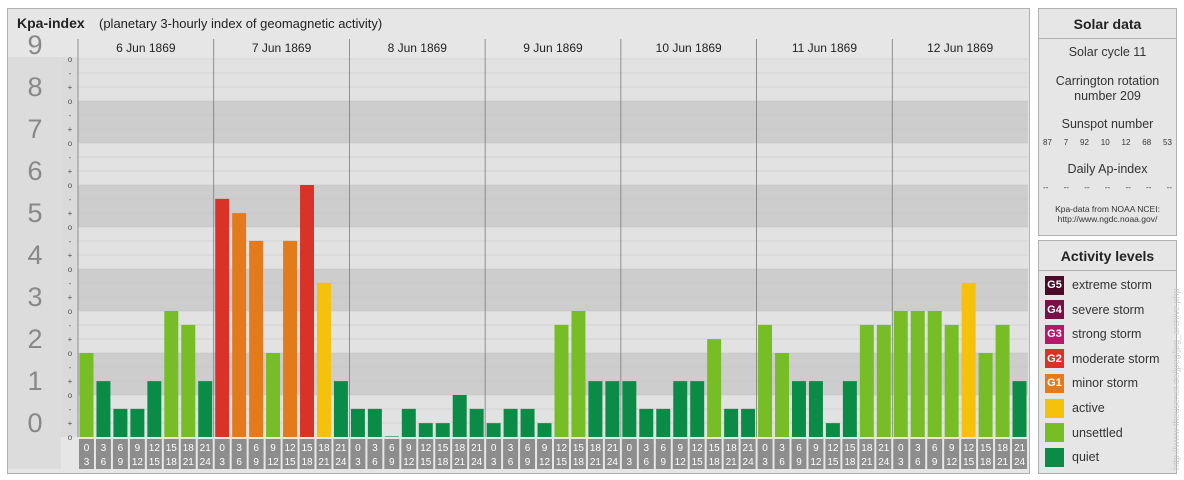  I want to click on y-tick-label: 1, so click(34, 381).